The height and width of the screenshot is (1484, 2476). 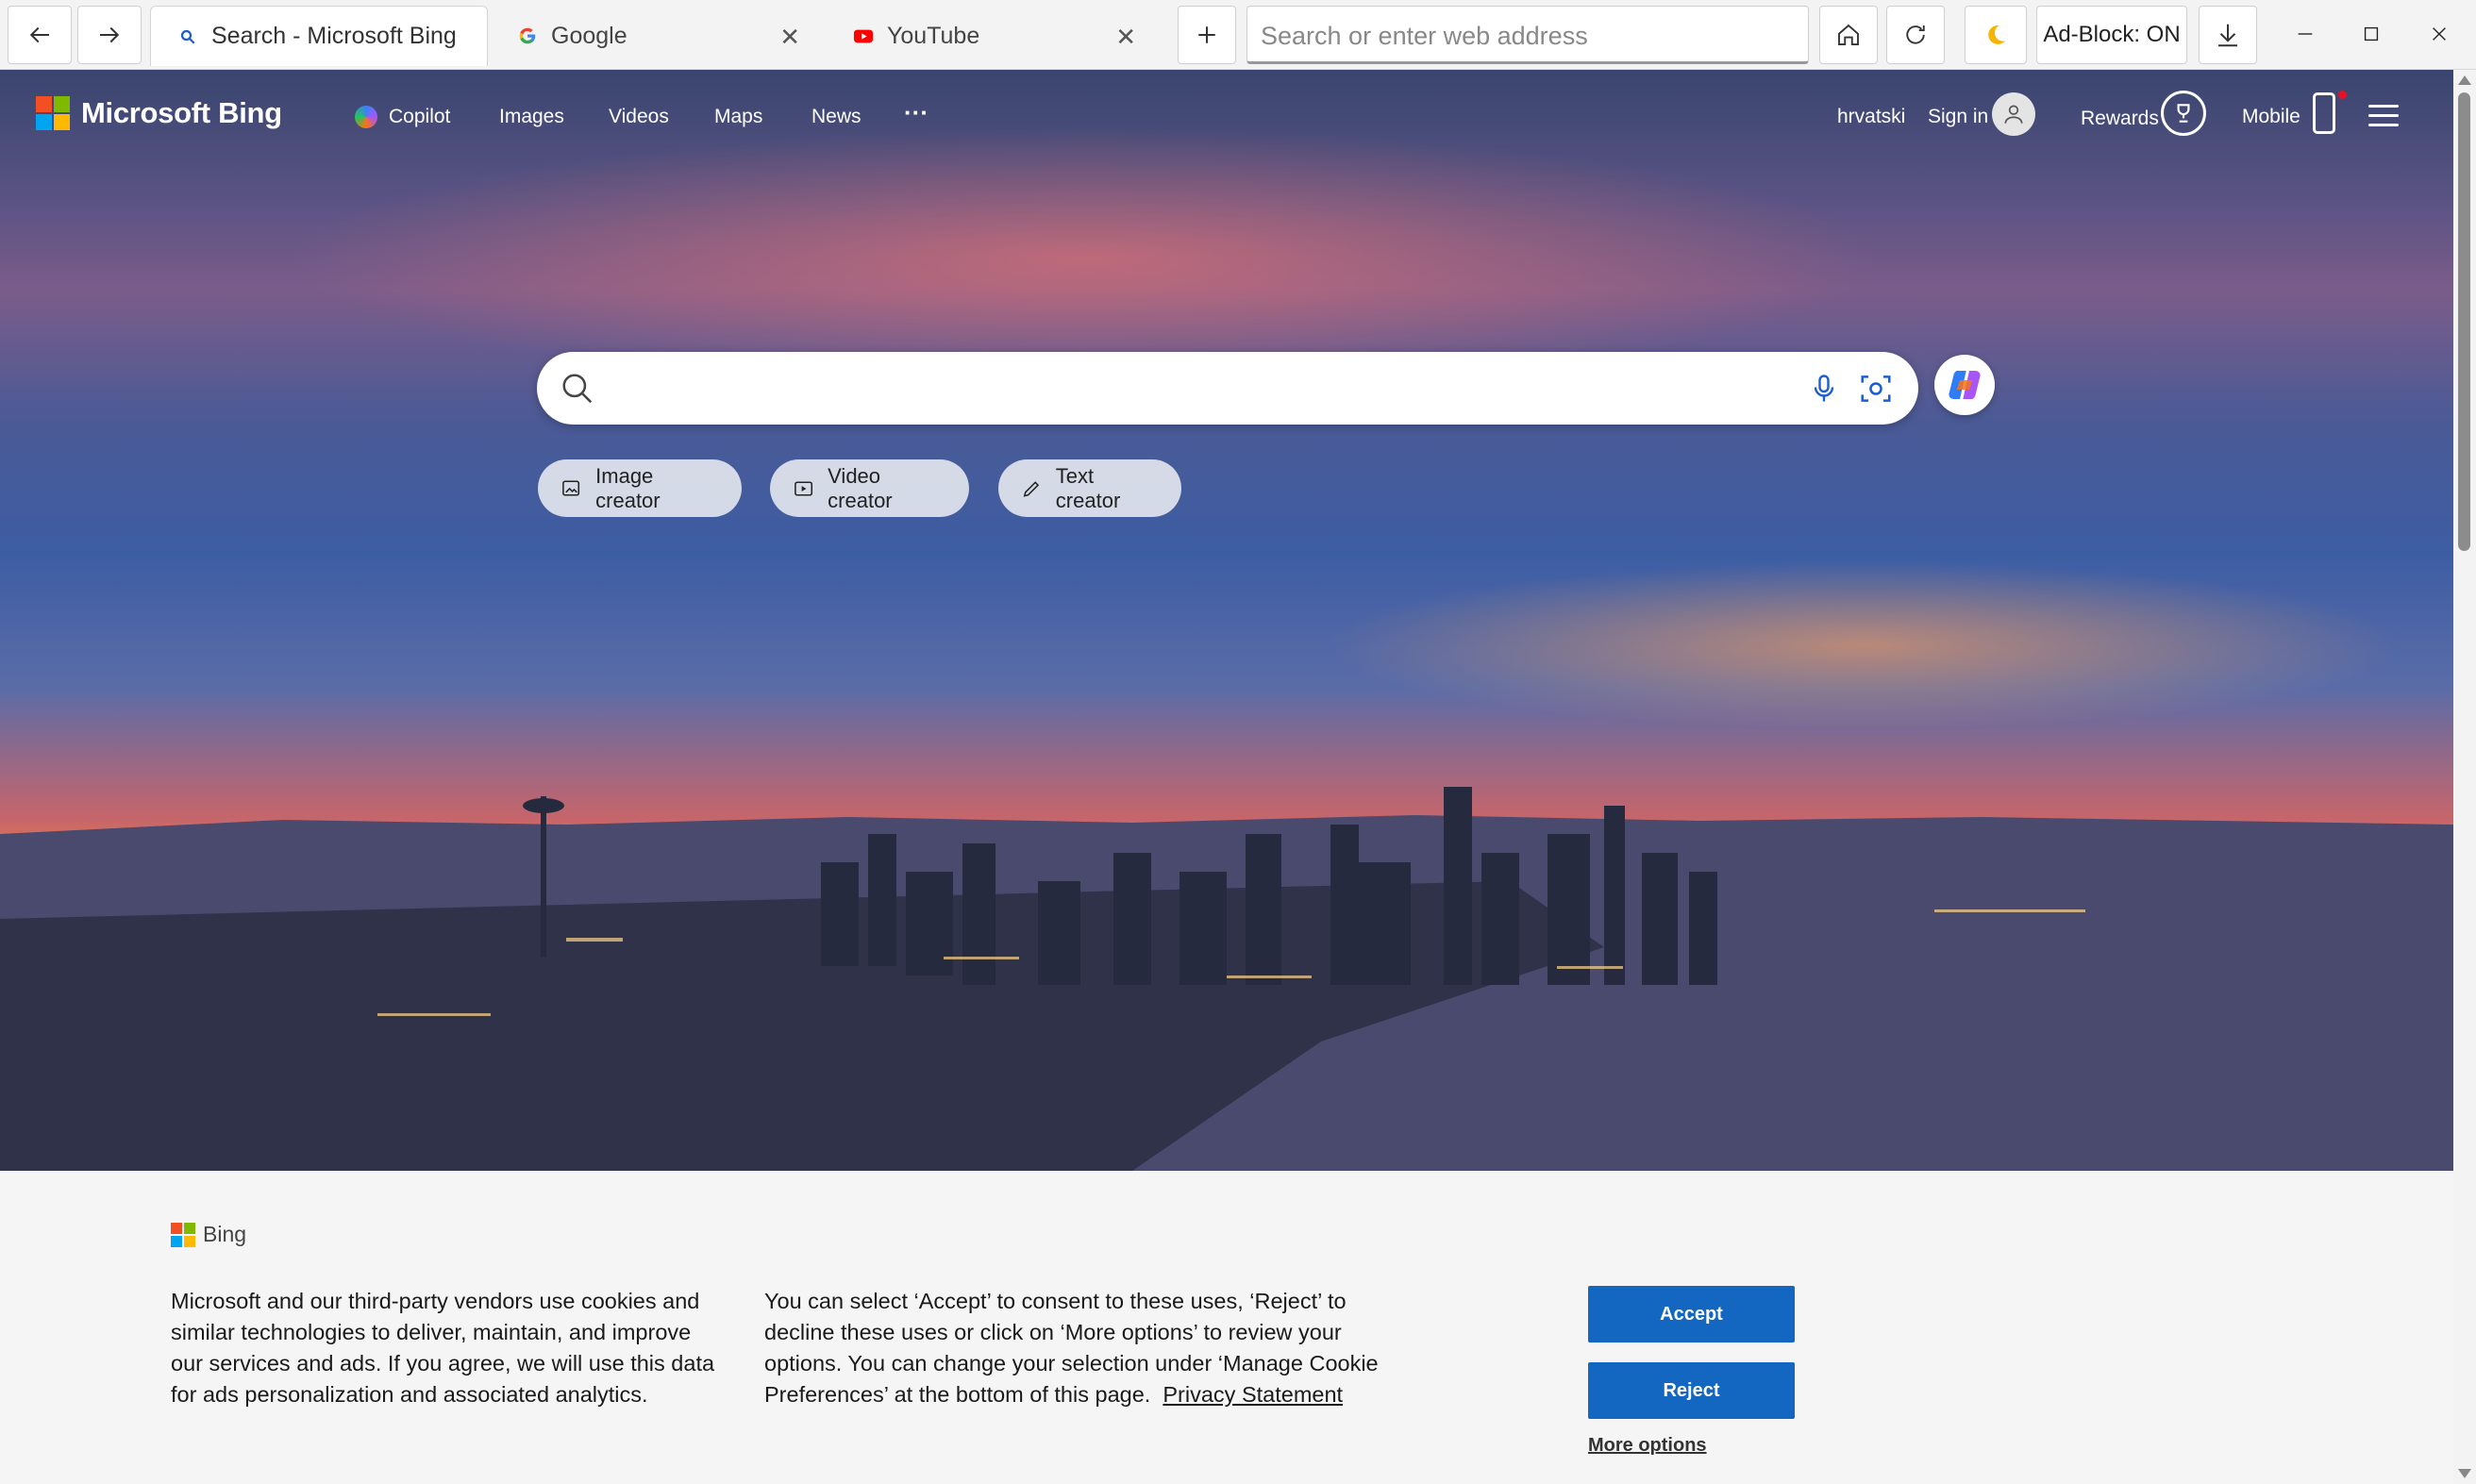 What do you see at coordinates (1031, 488) in the screenshot?
I see `pencil-icon` at bounding box center [1031, 488].